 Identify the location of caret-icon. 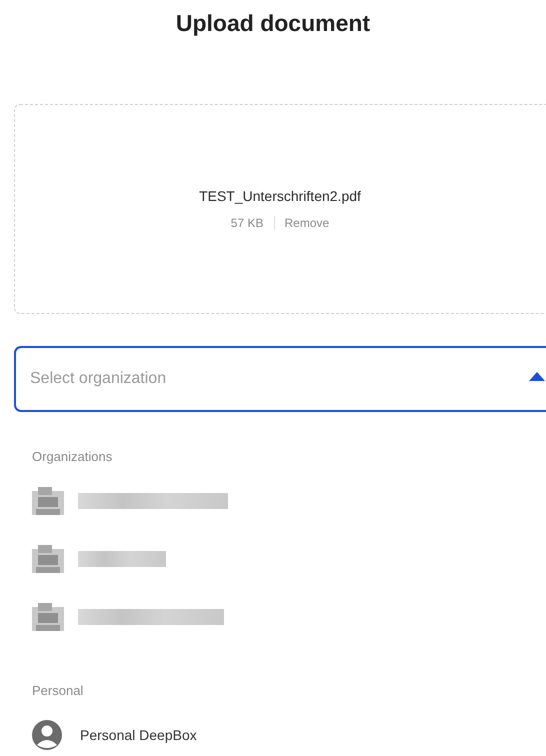
(537, 376).